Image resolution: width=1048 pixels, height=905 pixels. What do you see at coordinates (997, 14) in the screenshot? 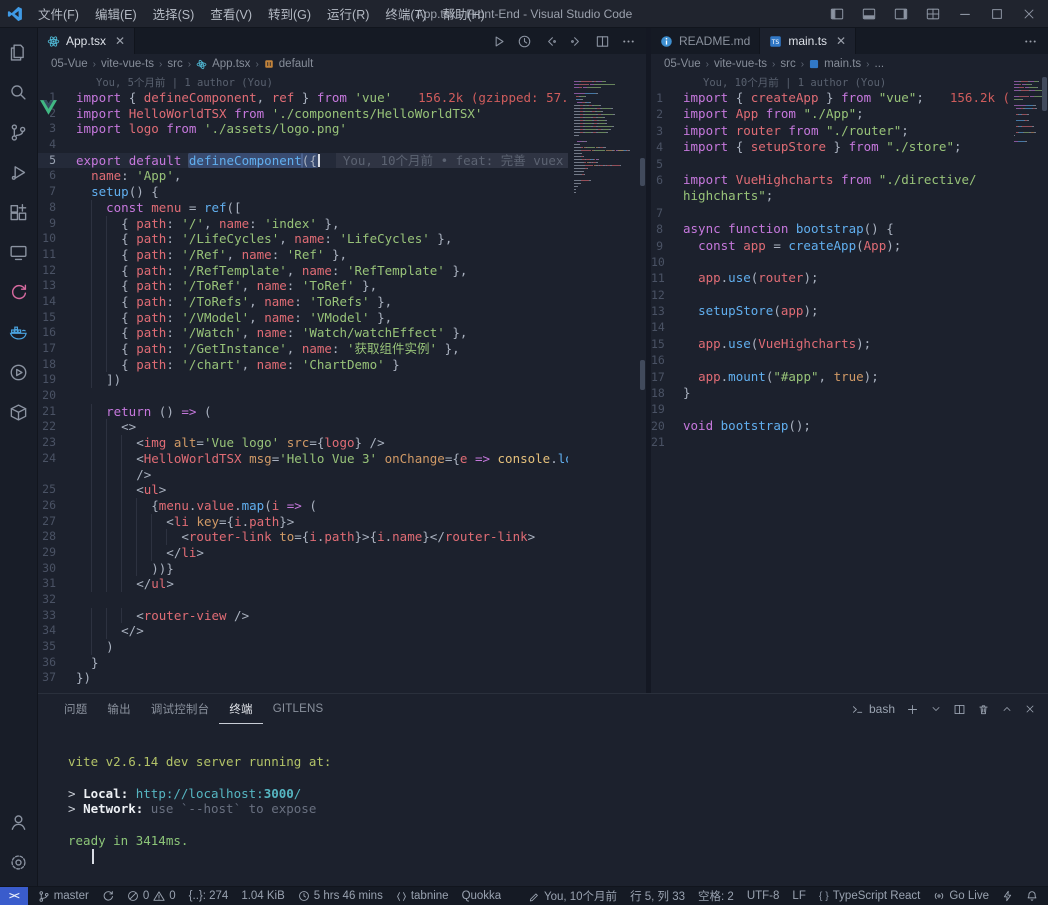
I see `maximize-button` at bounding box center [997, 14].